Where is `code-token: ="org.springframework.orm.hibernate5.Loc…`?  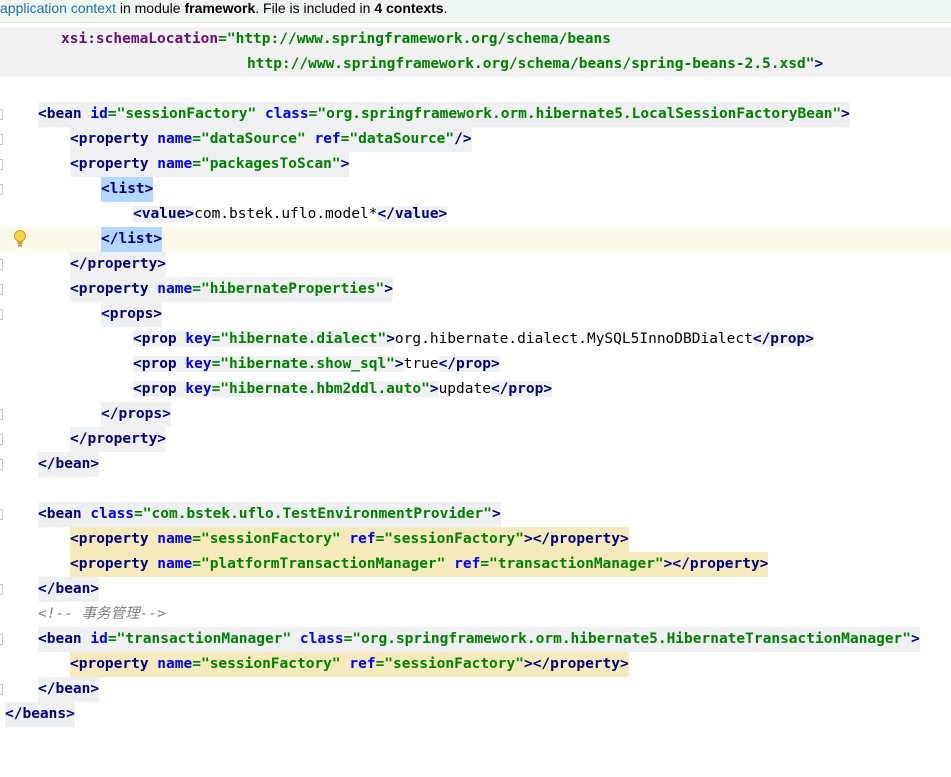 code-token: ="org.springframework.orm.hibernate5.Loc… is located at coordinates (575, 114).